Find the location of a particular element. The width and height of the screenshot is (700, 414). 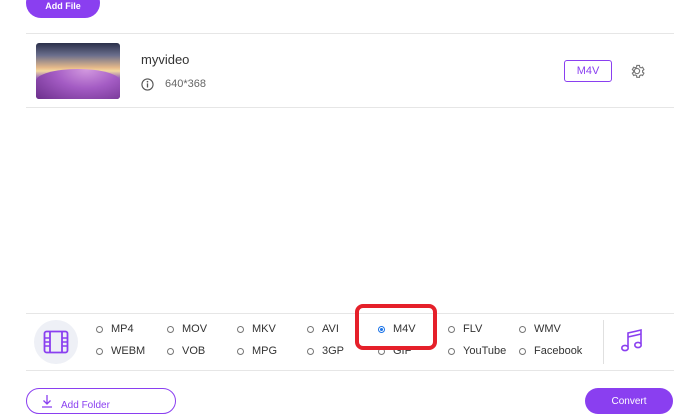

format-option-facebook: Facebook is located at coordinates (550, 351).